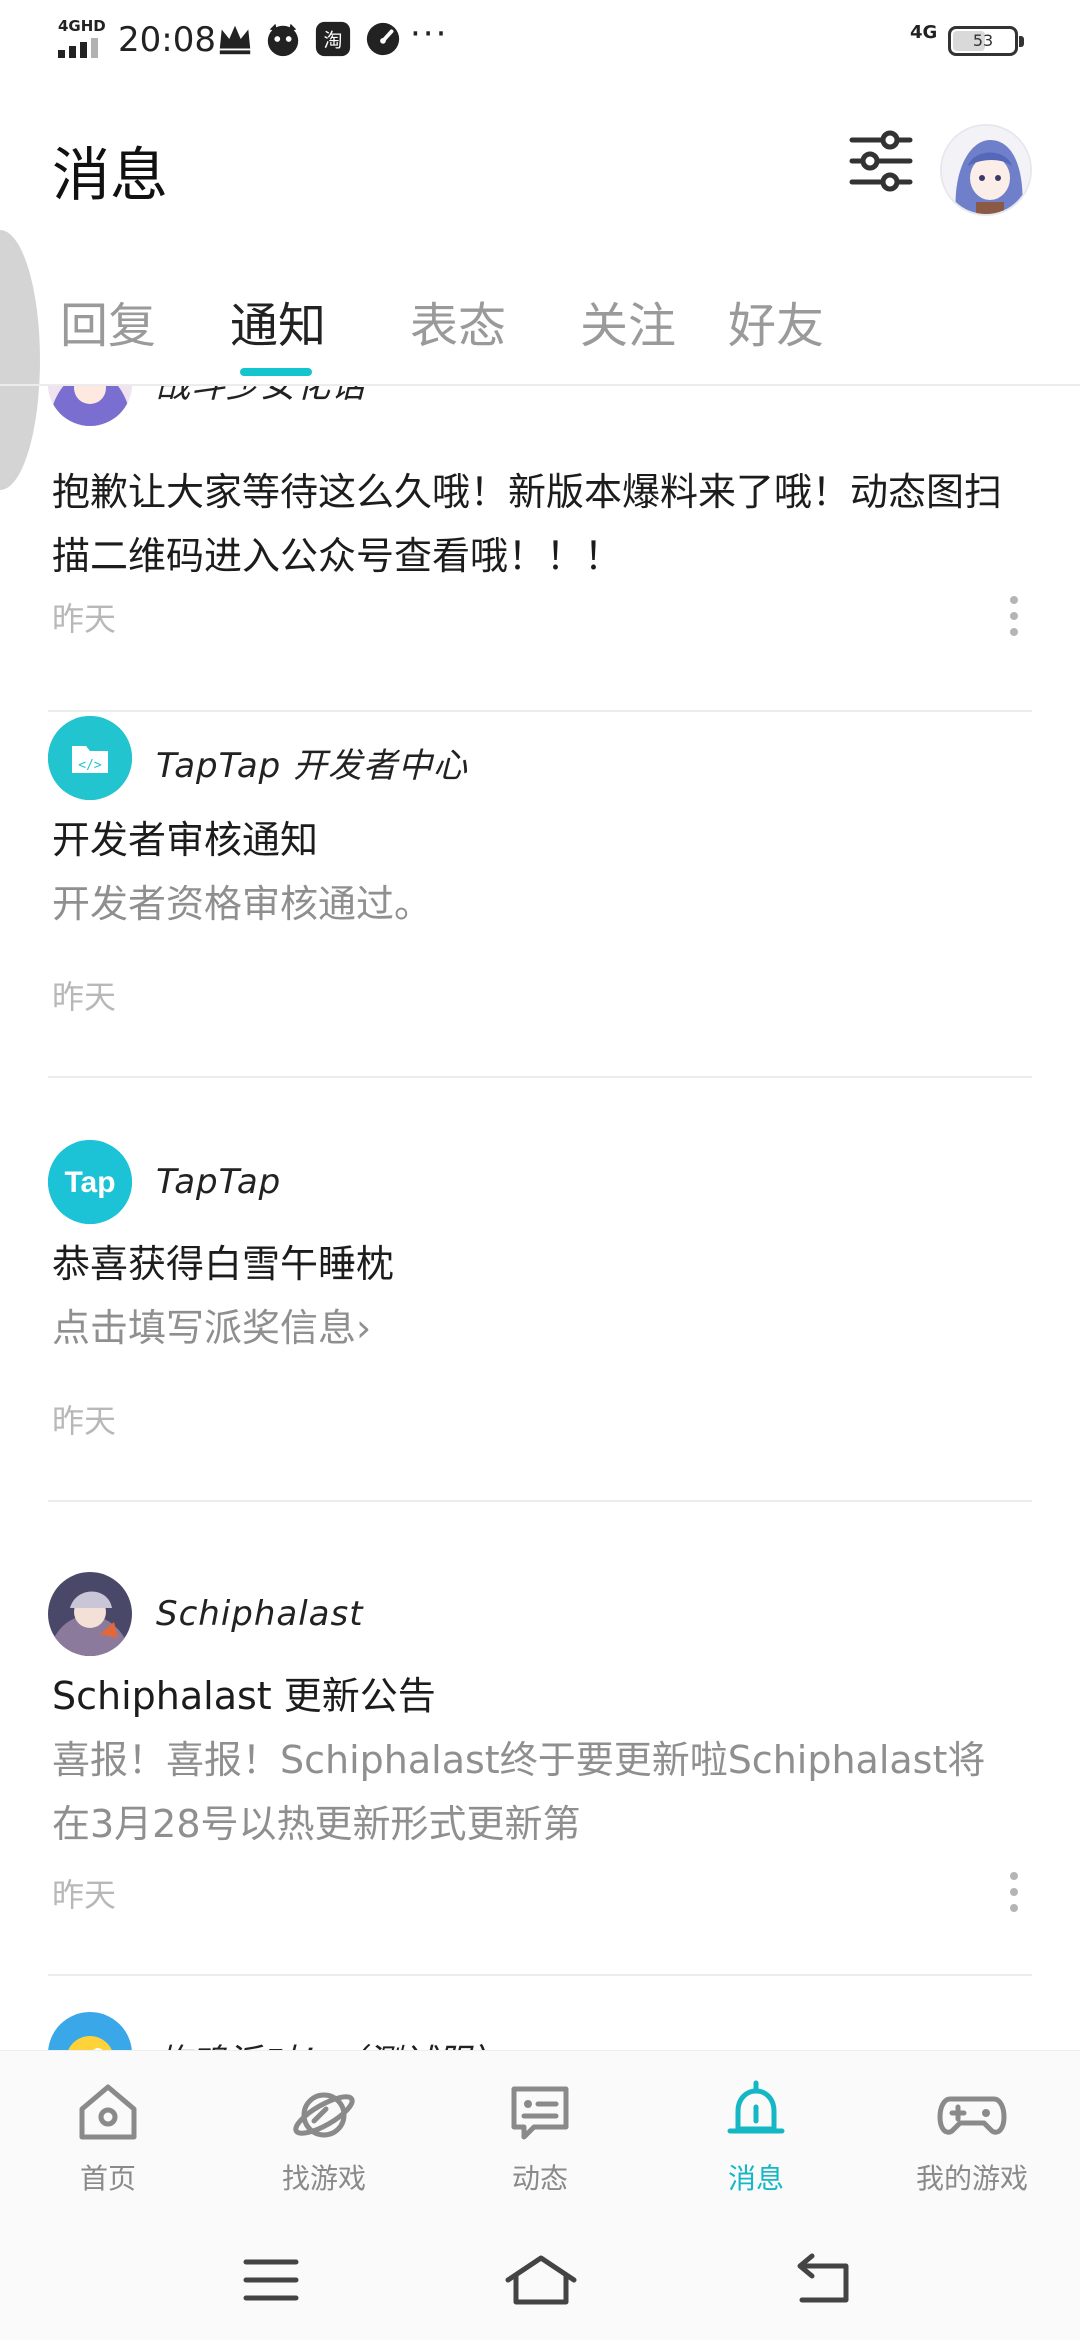 This screenshot has height=2340, width=1080. Describe the element at coordinates (540, 2031) in the screenshot. I see `notification-card: 炸鸡派对！（测试服）` at that location.